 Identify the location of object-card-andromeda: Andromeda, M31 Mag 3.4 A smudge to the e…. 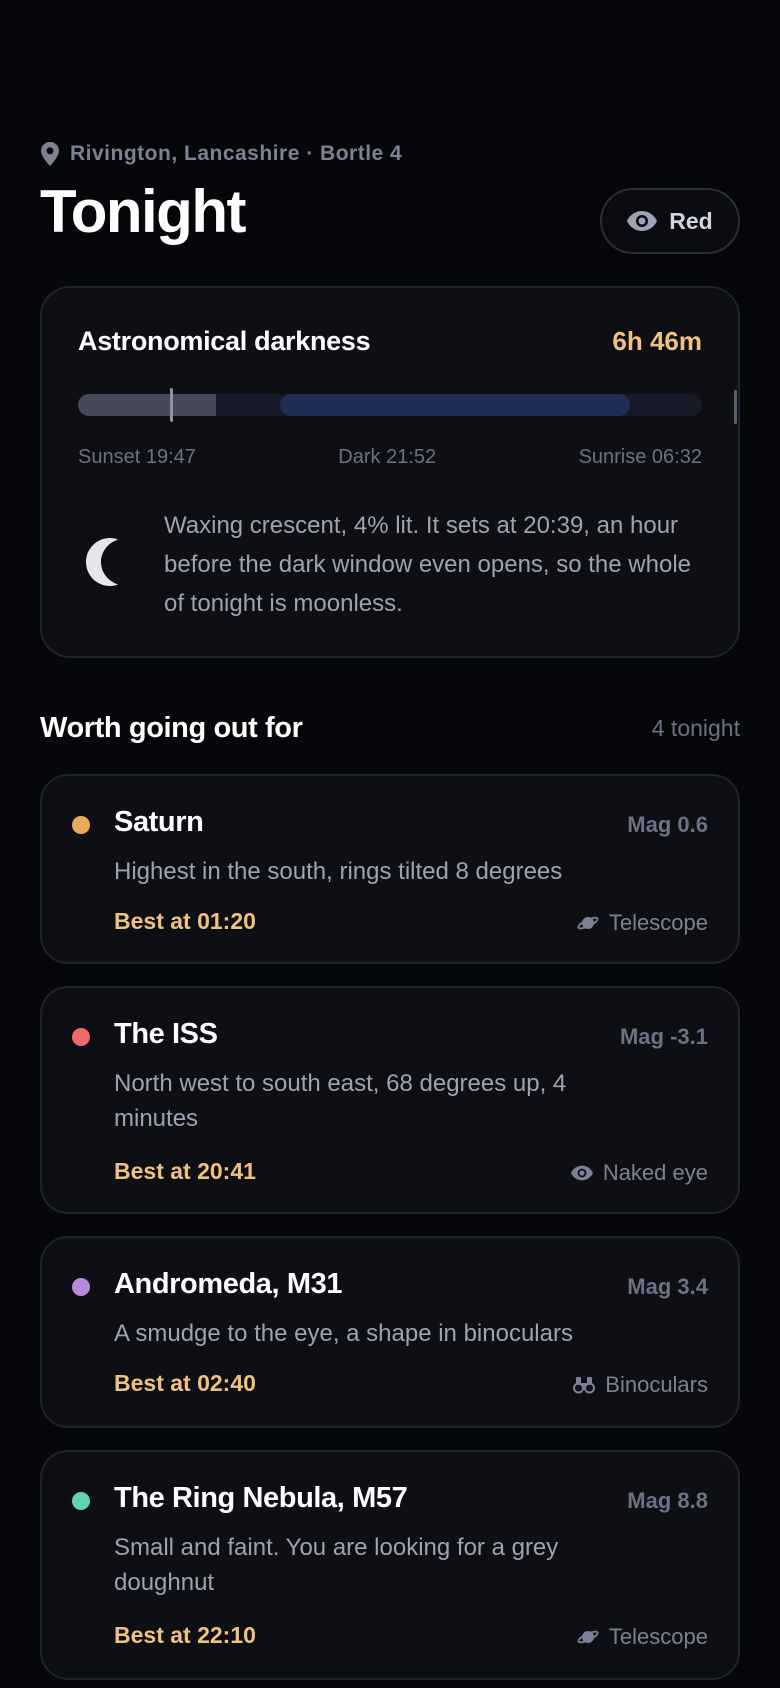
(390, 1332).